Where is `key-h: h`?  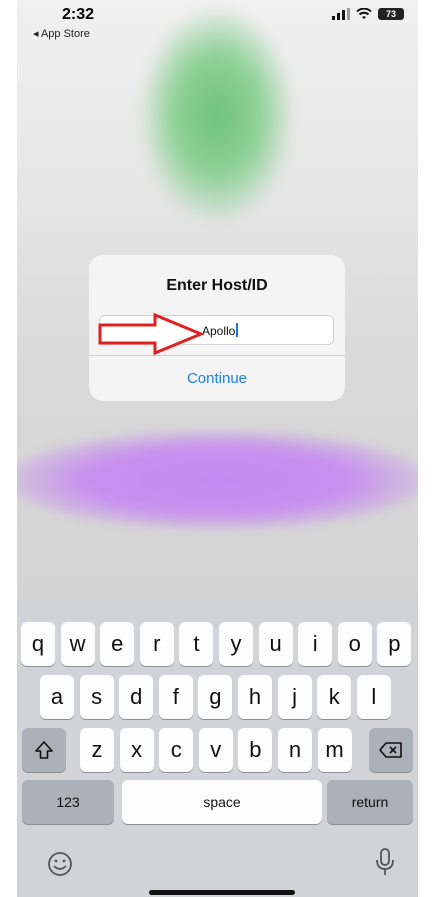
key-h: h is located at coordinates (255, 697).